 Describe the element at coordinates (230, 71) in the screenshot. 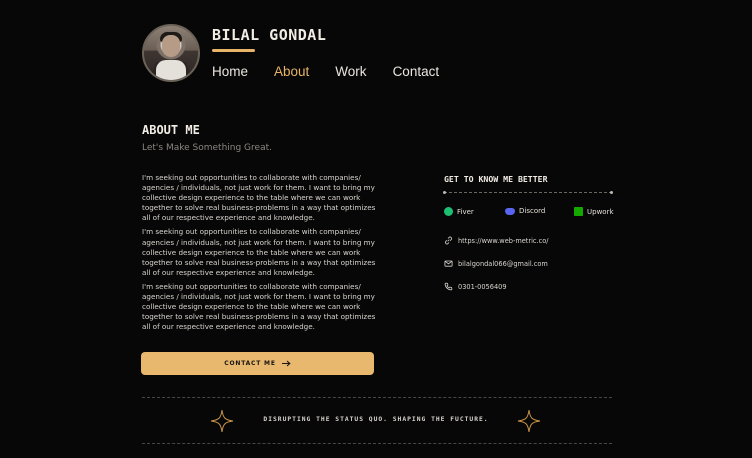

I see `nav-home: Home` at that location.